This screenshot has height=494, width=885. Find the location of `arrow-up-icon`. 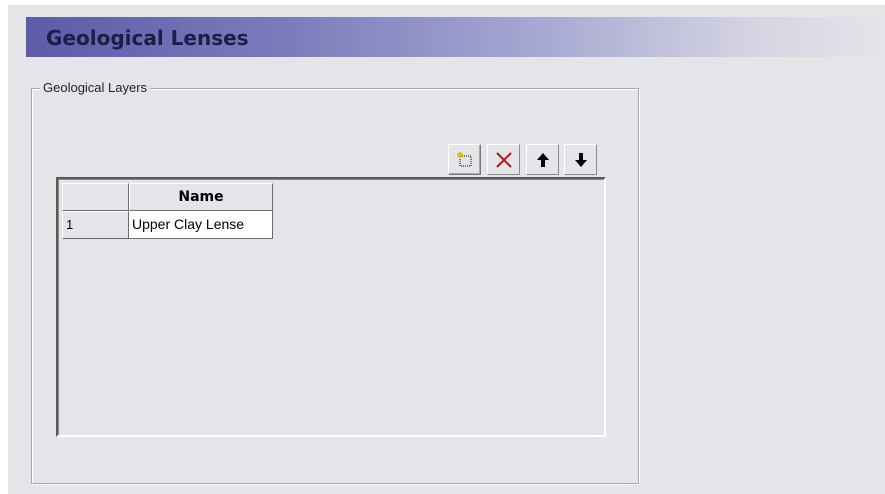

arrow-up-icon is located at coordinates (542, 159).